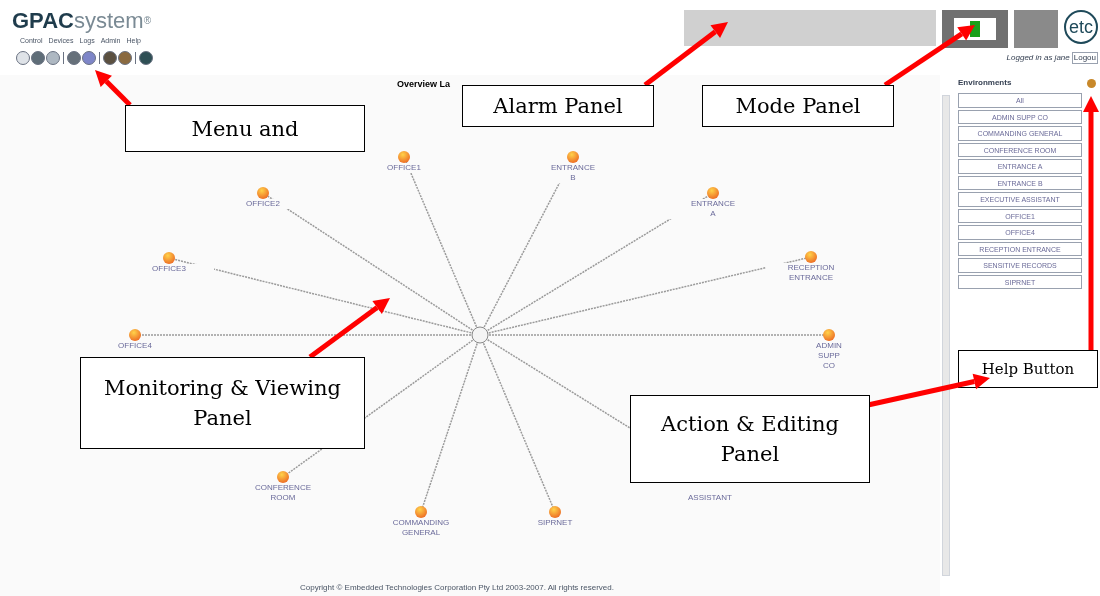  I want to click on app-logo: GPACsystem®, so click(81, 21).